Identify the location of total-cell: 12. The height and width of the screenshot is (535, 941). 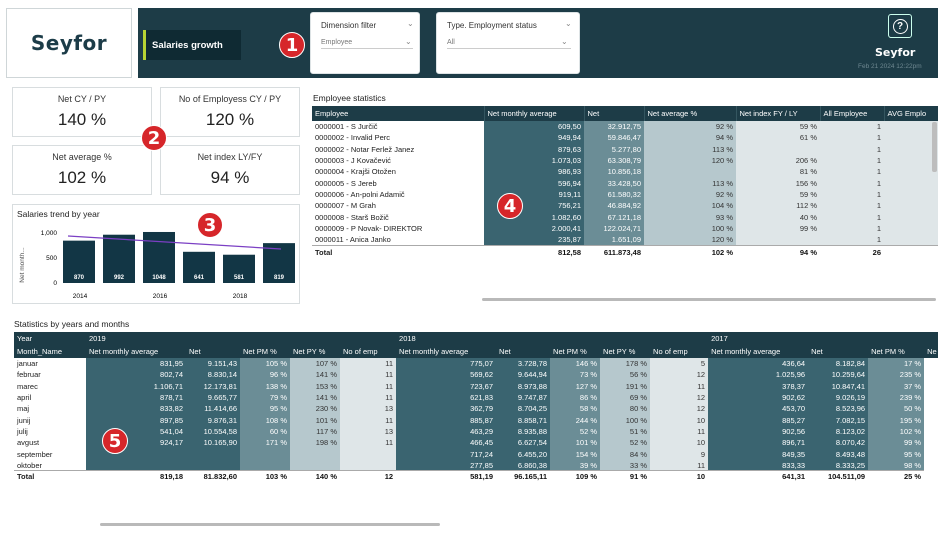
(368, 476).